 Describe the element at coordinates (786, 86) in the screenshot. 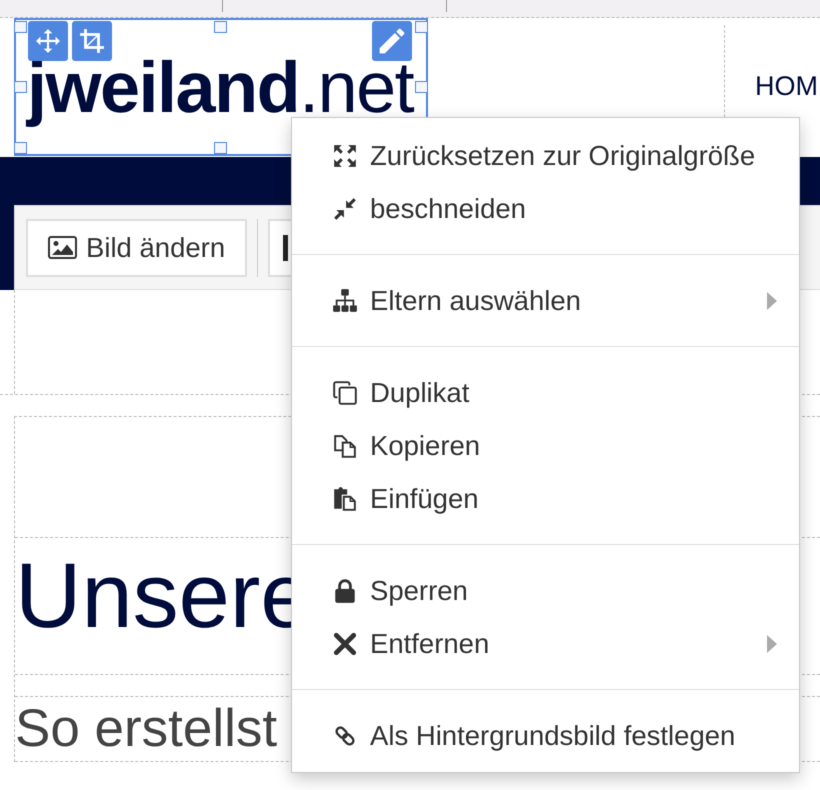

I see `nav-link: HOM` at that location.